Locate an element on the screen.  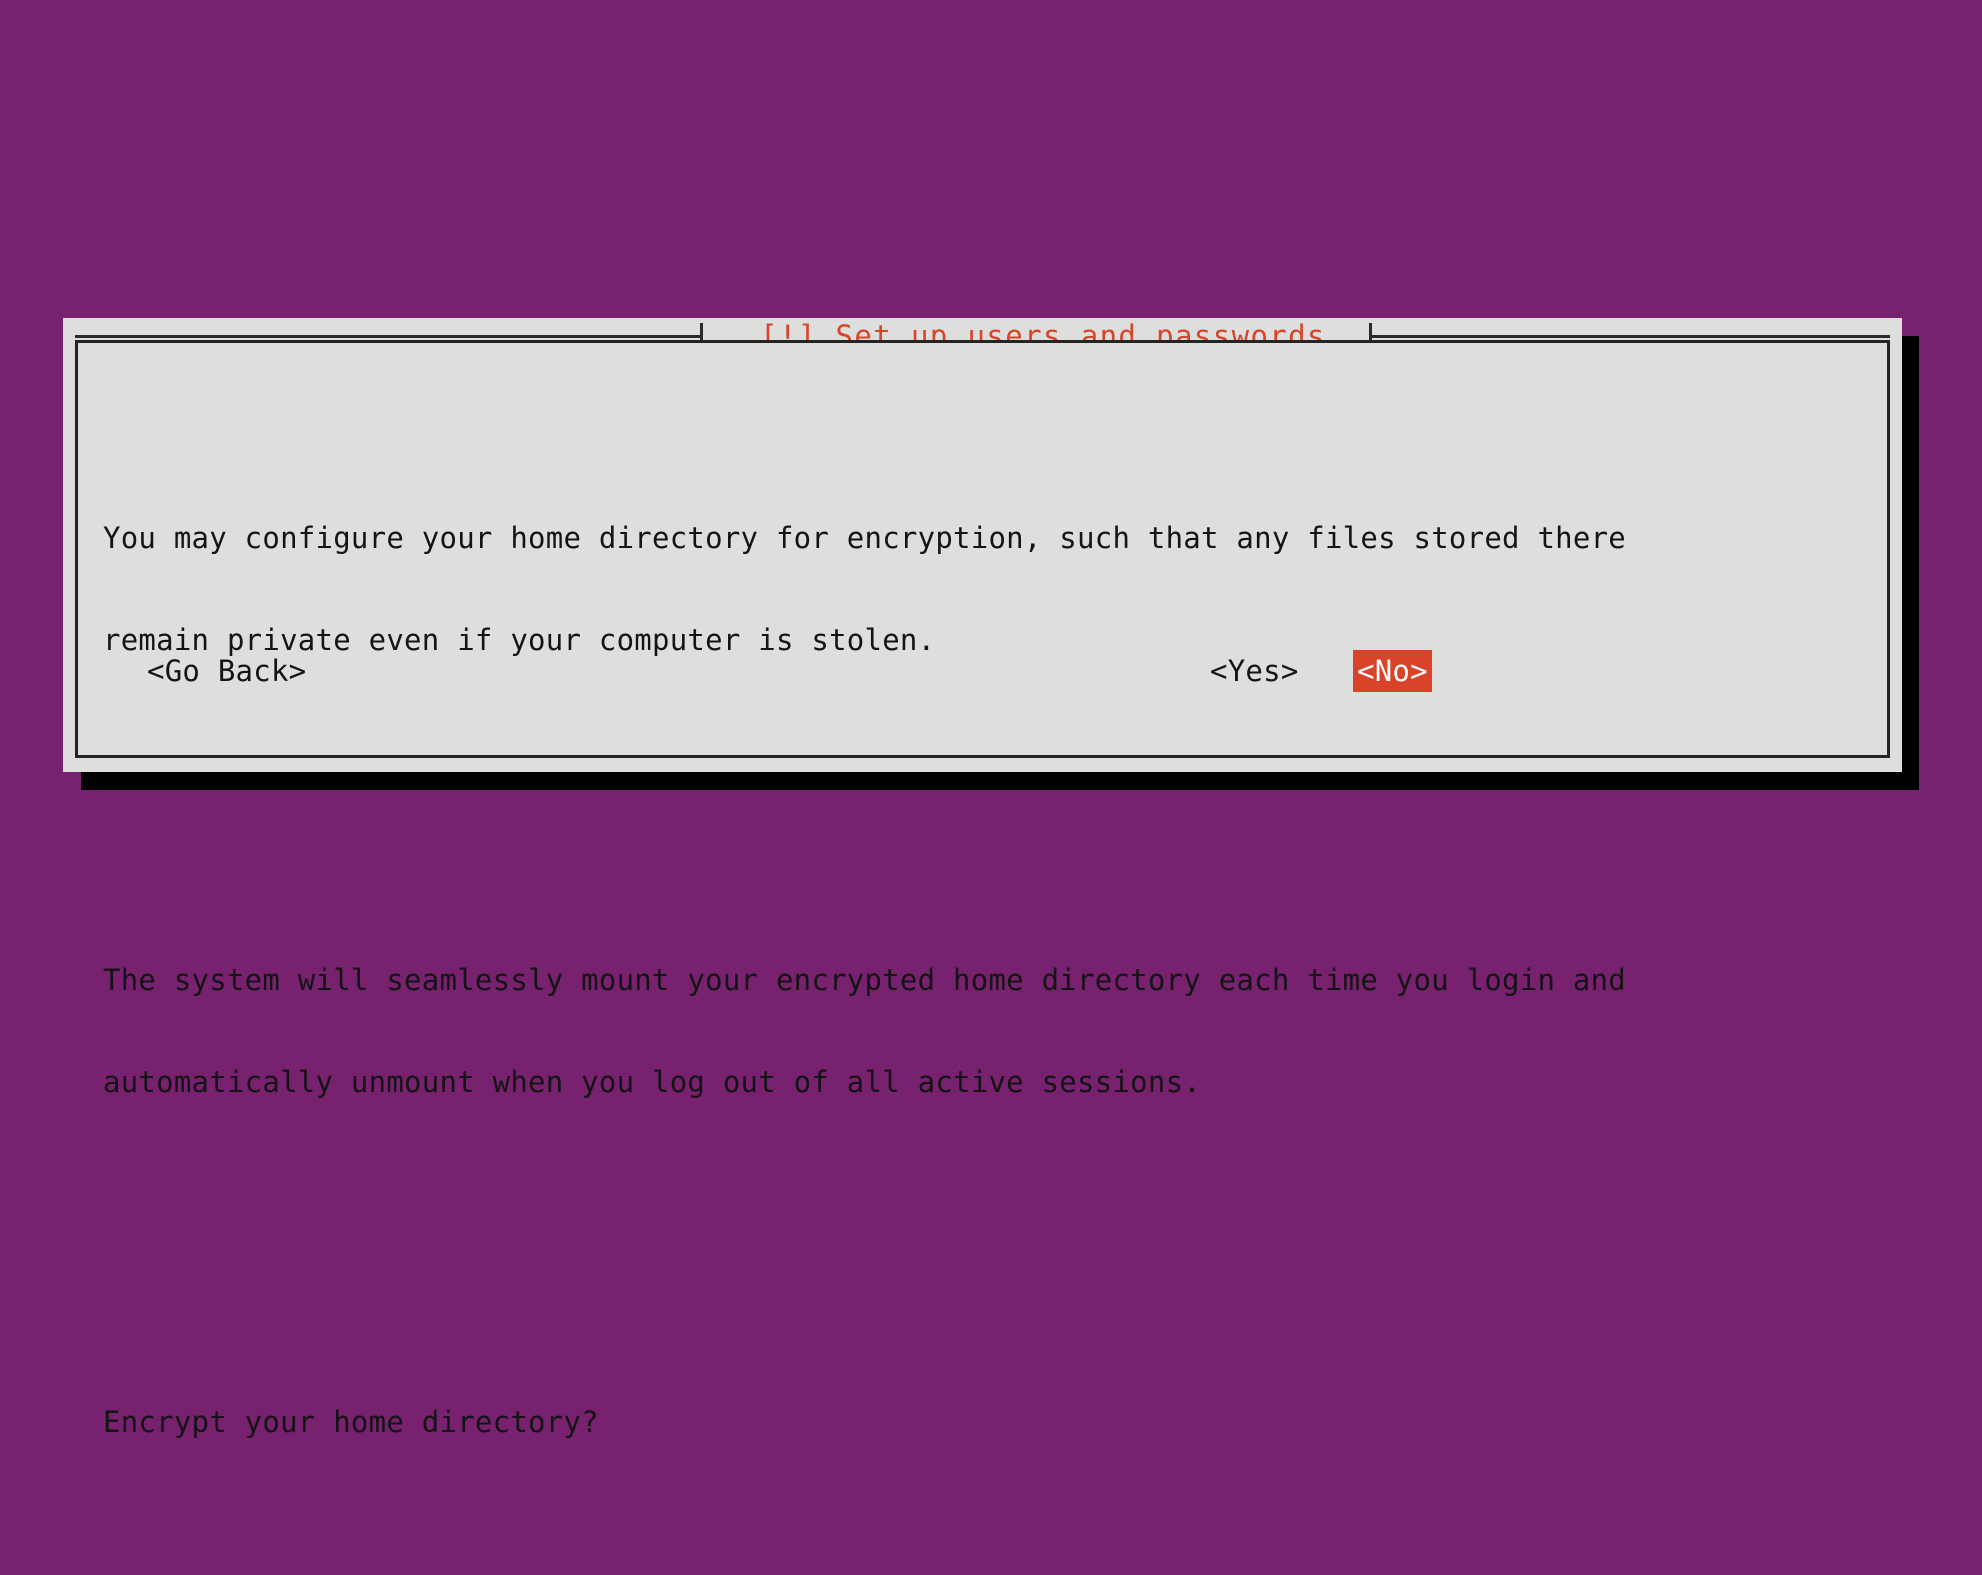
title-rule-left-segment is located at coordinates (387, 336).